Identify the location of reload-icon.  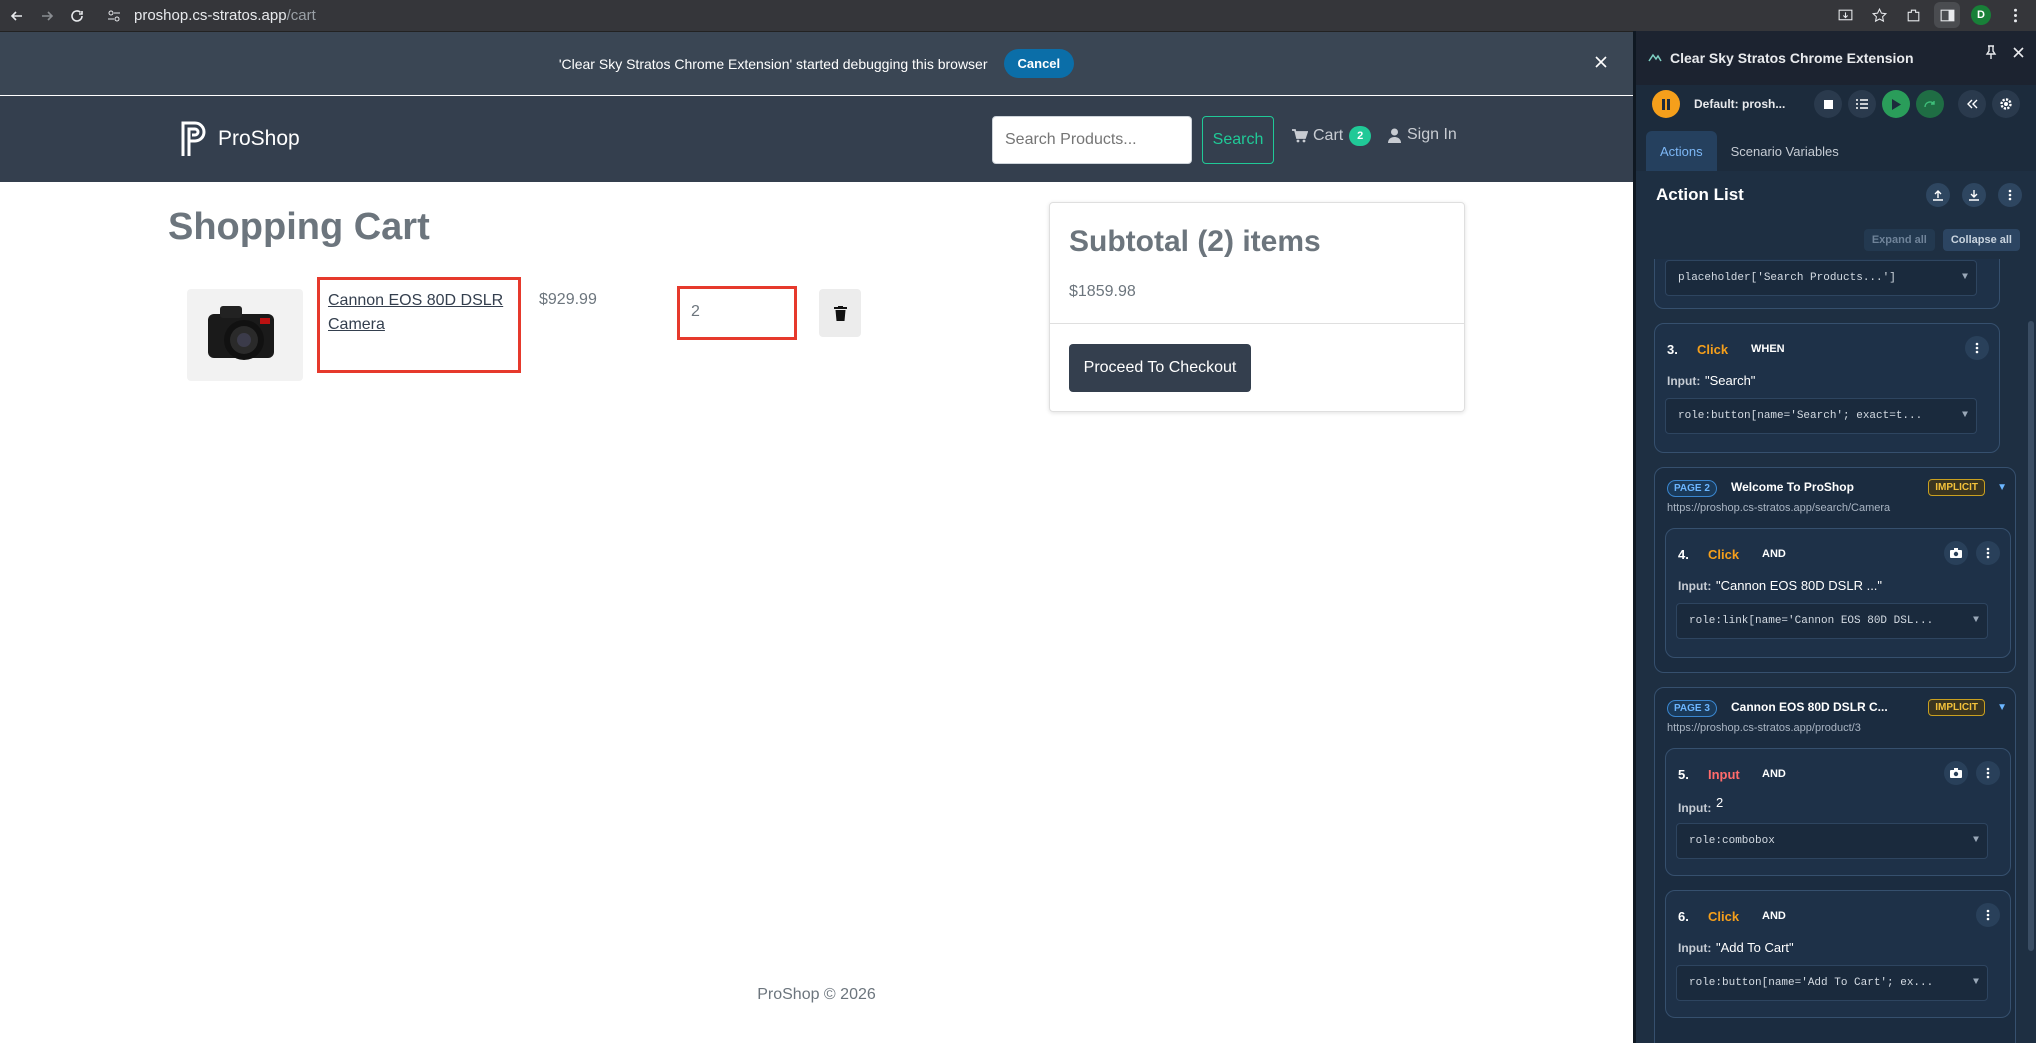
(77, 16).